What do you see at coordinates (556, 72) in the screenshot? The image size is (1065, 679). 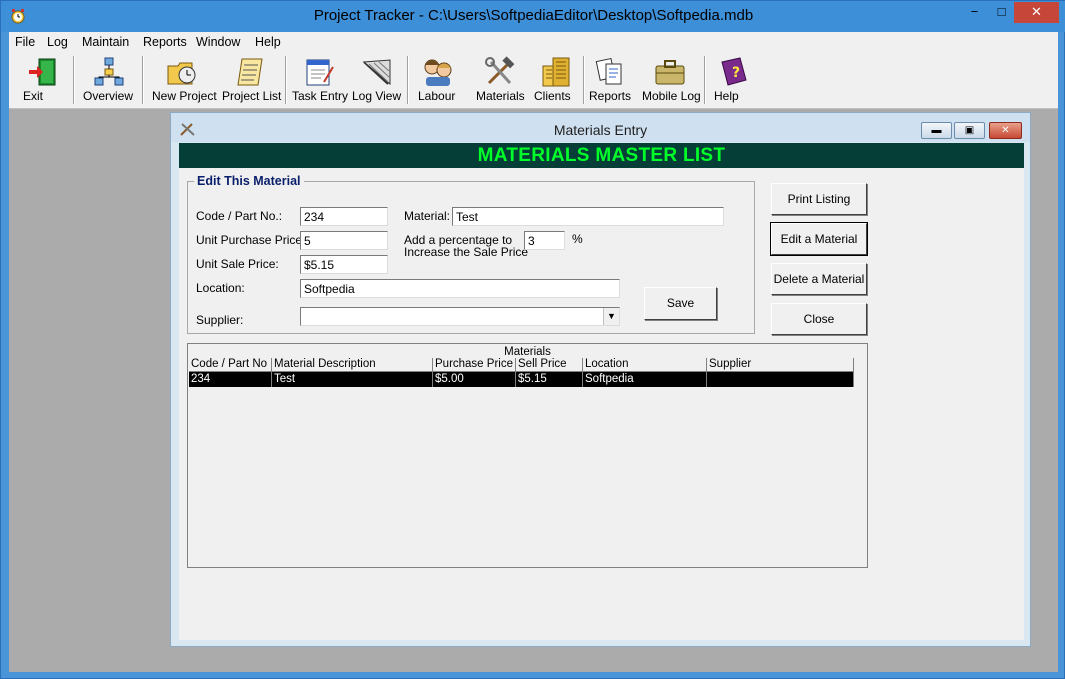 I see `clients-building-icon` at bounding box center [556, 72].